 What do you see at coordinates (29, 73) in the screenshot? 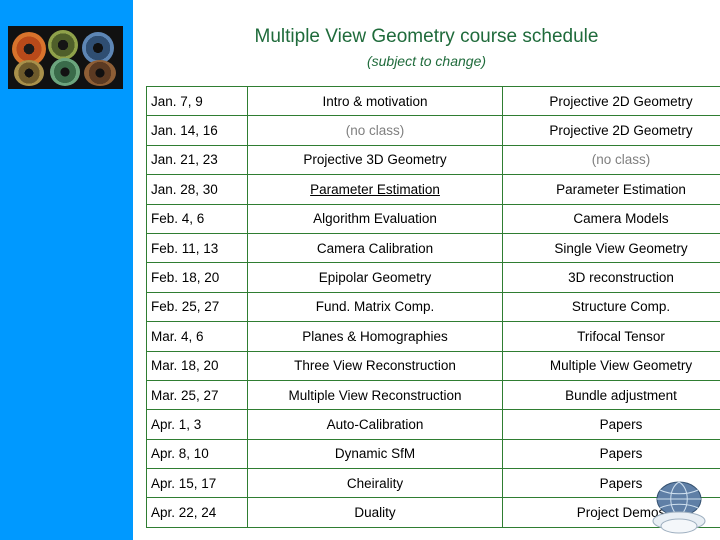
I see `eye-4-icon` at bounding box center [29, 73].